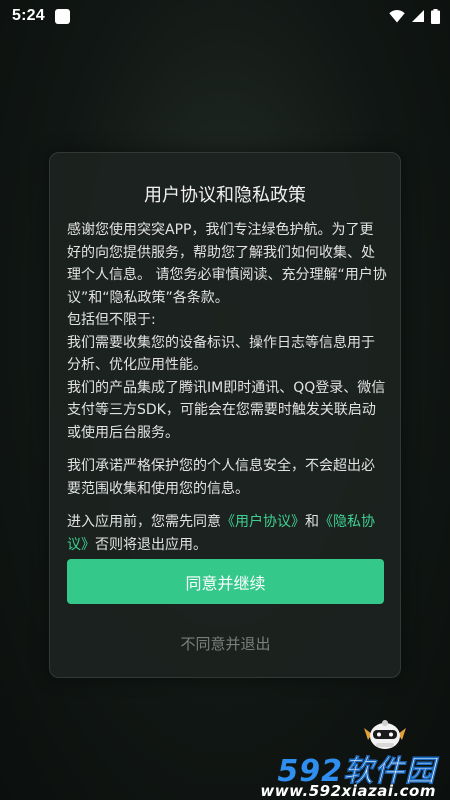 Image resolution: width=450 pixels, height=800 pixels. I want to click on consent-paragraph: 进入应用前，您需先同意《用户协议》和《隐私协议》否则将退出应用。, so click(227, 533).